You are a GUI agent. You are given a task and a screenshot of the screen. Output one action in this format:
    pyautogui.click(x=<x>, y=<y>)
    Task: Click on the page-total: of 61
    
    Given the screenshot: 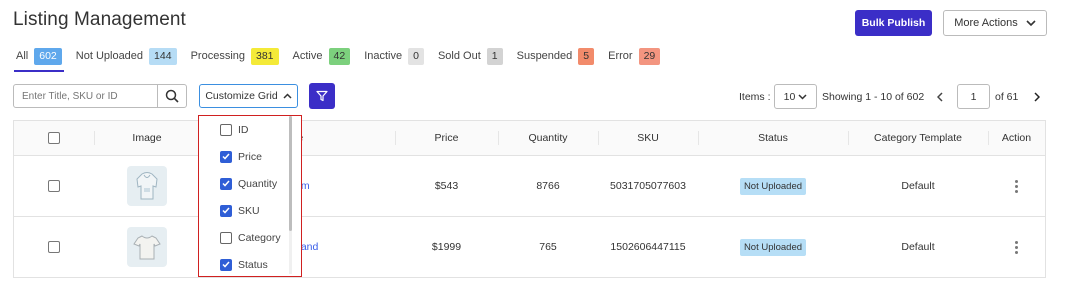 What is the action you would take?
    pyautogui.click(x=1007, y=97)
    